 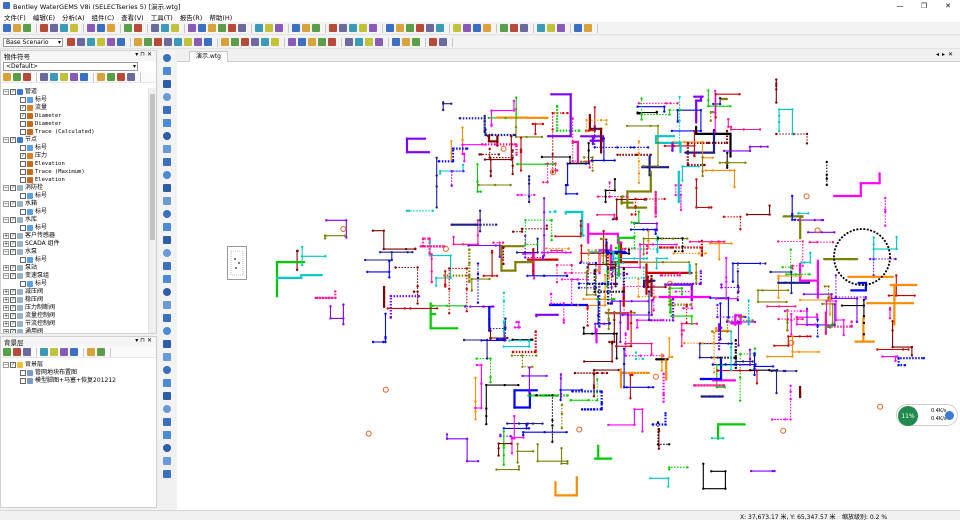 I want to click on expand-toggle-icon: +, so click(x=6, y=316).